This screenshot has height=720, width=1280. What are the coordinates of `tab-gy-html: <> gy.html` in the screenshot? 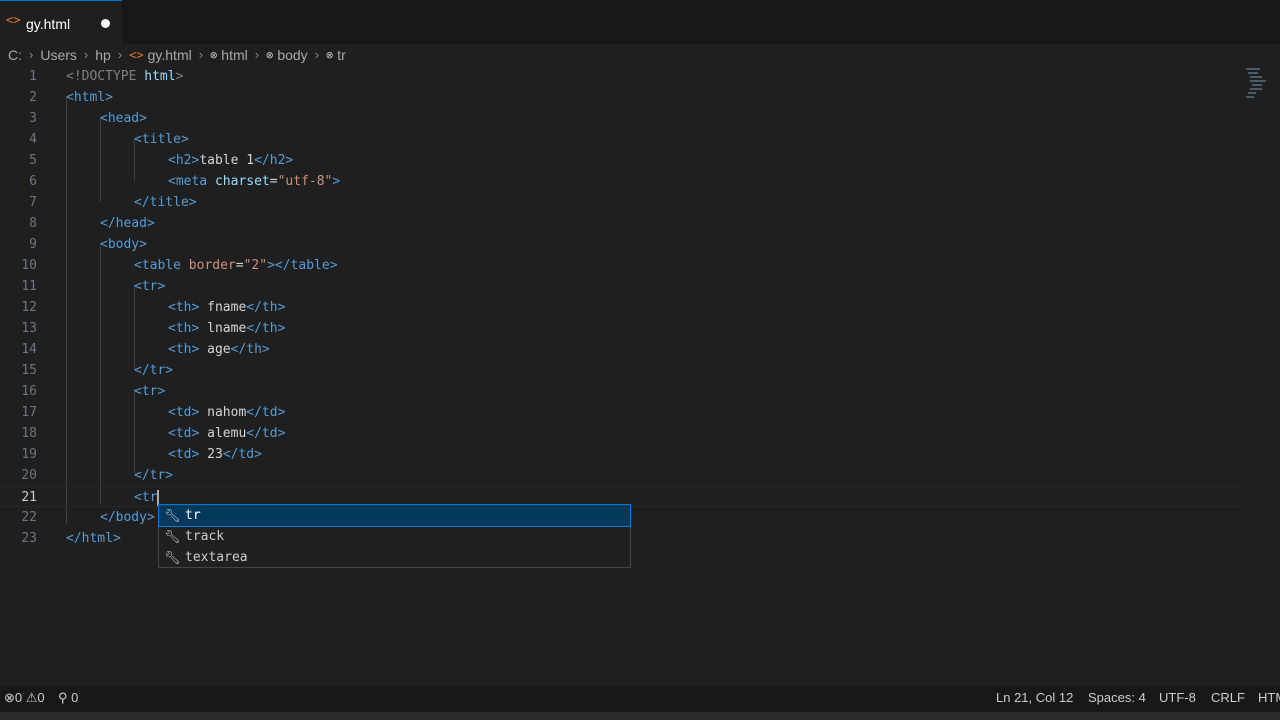 It's located at (61, 22).